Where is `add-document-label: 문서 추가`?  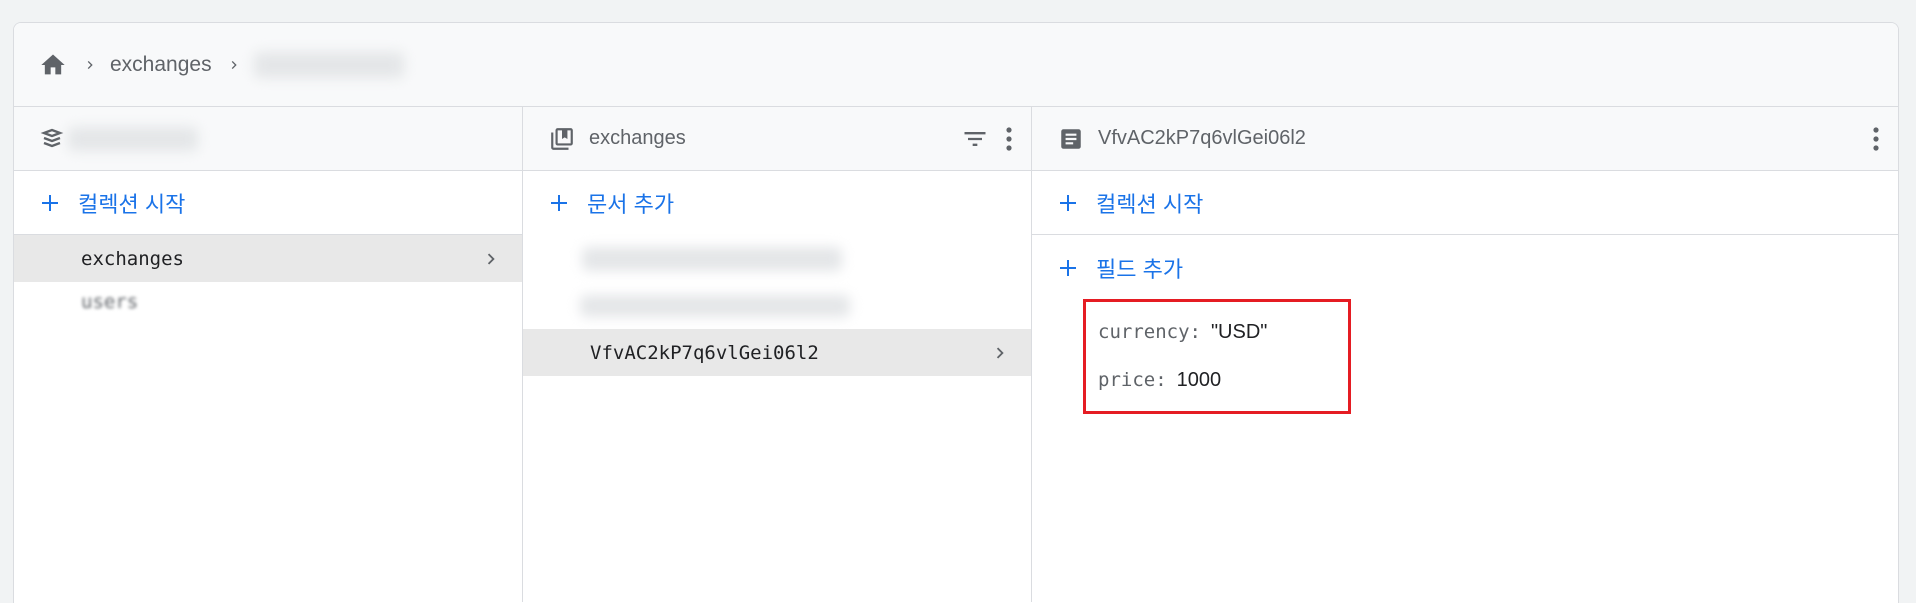
add-document-label: 문서 추가 is located at coordinates (631, 204).